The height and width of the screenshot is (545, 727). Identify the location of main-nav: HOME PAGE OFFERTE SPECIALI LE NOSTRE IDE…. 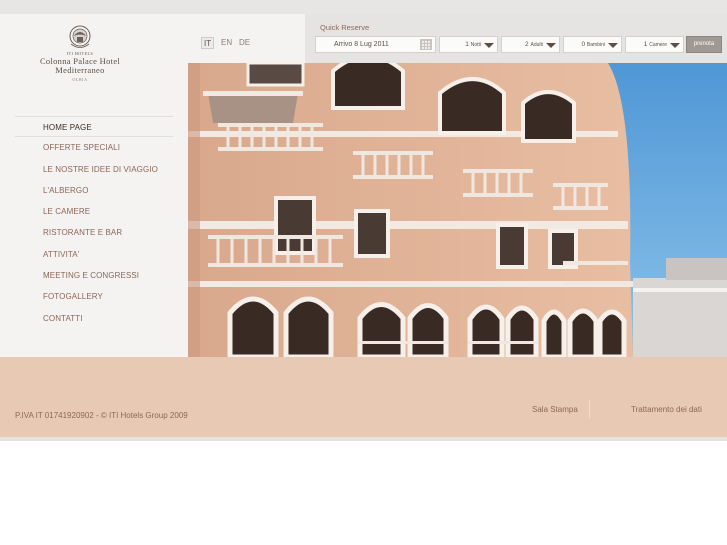
(94, 222).